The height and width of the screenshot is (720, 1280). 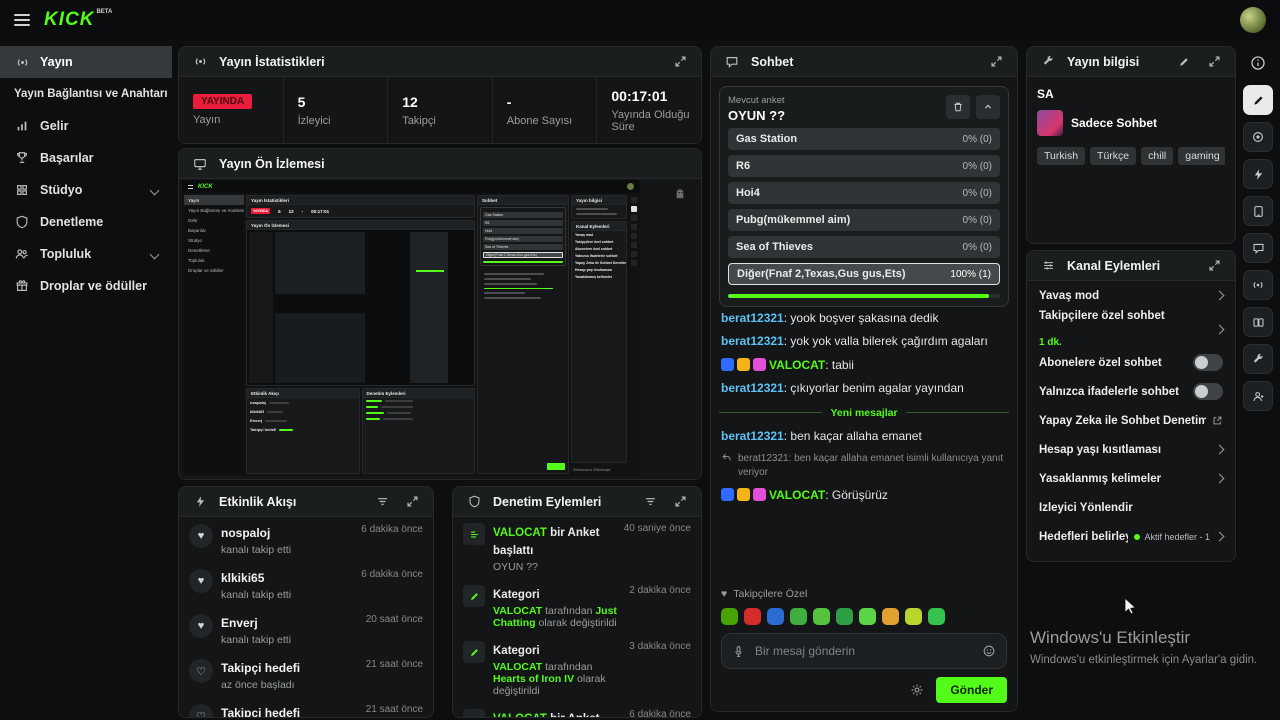 I want to click on chat-message: berat12321: ben kaçar allaha emanet, so click(x=864, y=436).